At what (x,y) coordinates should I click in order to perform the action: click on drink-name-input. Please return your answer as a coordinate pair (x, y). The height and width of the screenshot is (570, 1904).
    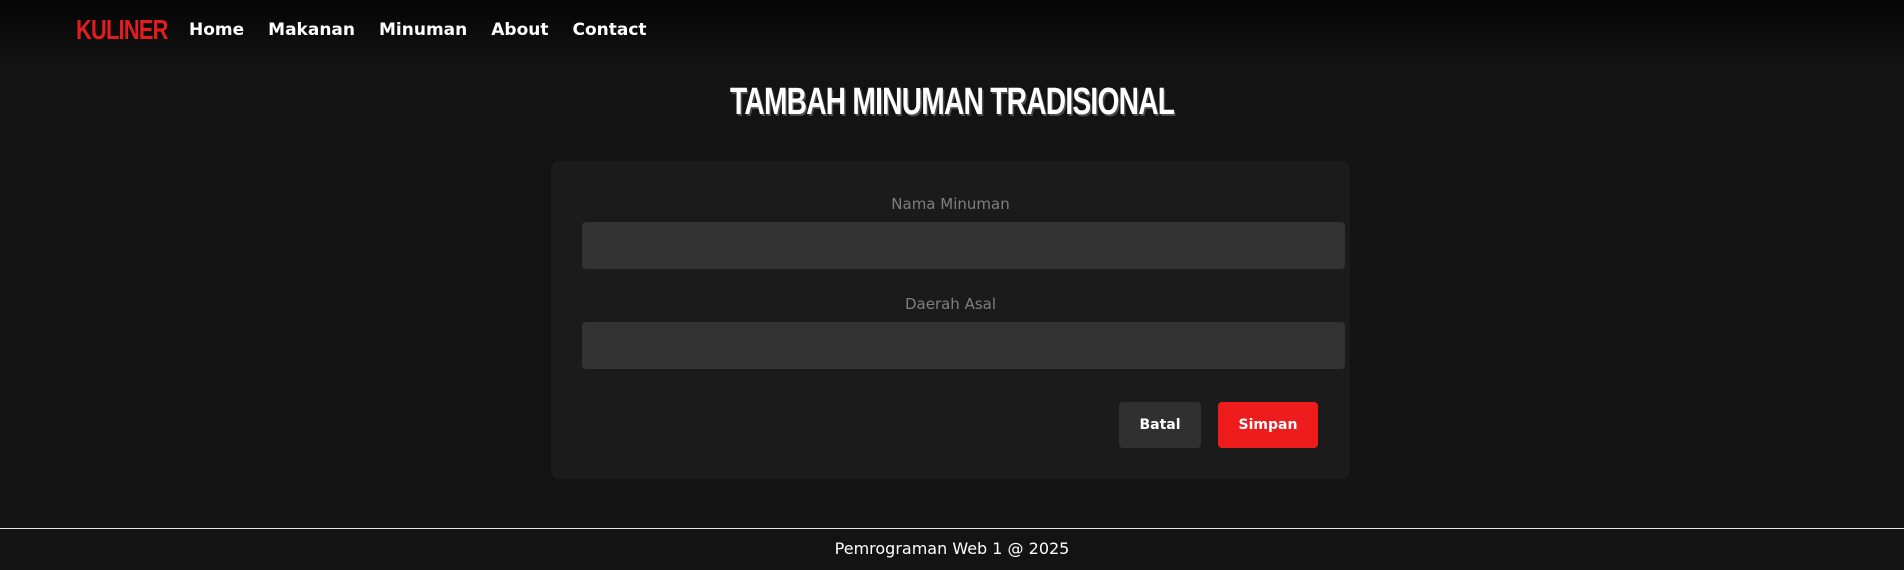
    Looking at the image, I should click on (963, 245).